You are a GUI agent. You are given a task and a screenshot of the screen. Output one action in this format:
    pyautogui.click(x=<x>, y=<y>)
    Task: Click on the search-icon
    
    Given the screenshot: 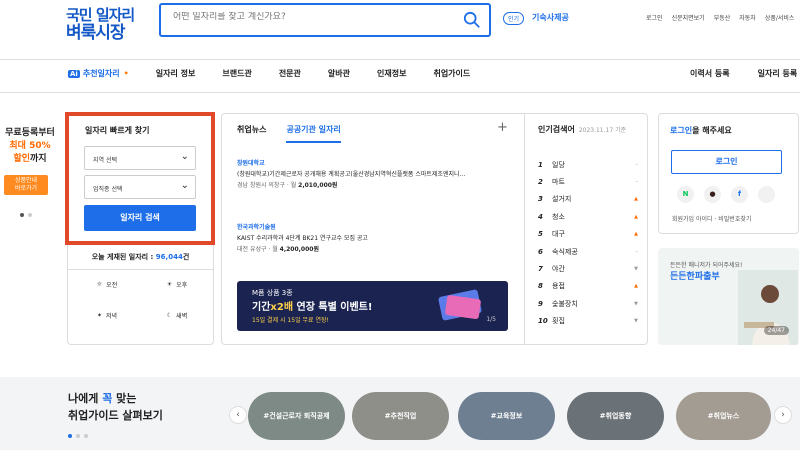 What is the action you would take?
    pyautogui.click(x=472, y=20)
    